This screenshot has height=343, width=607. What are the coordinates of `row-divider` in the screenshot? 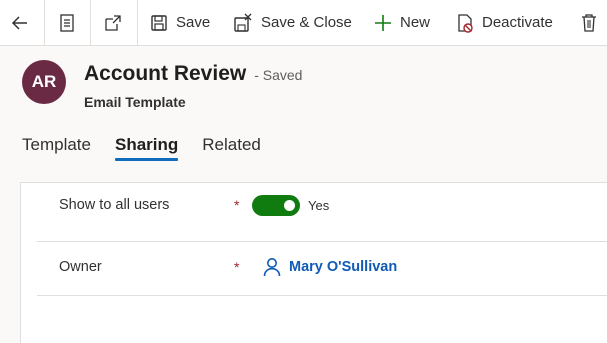 It's located at (322, 295).